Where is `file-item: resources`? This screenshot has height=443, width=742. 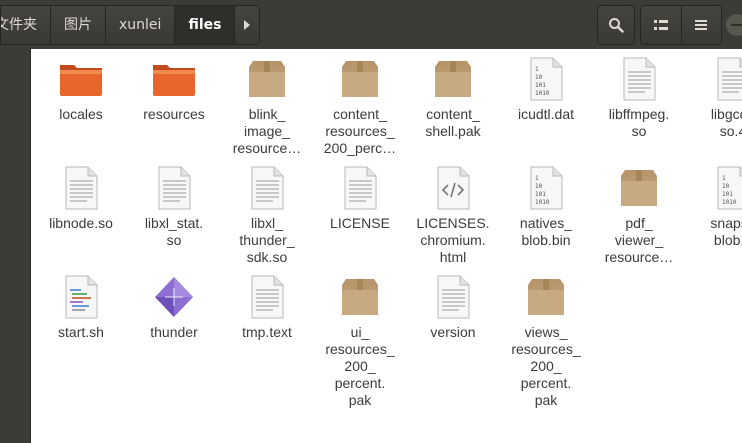 file-item: resources is located at coordinates (174, 89).